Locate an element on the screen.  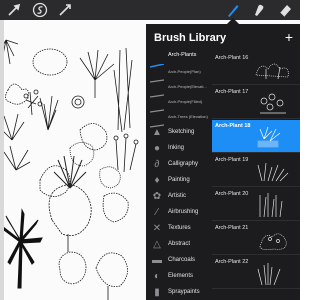
brush-item: Arch-Plant 21 is located at coordinates (256, 238).